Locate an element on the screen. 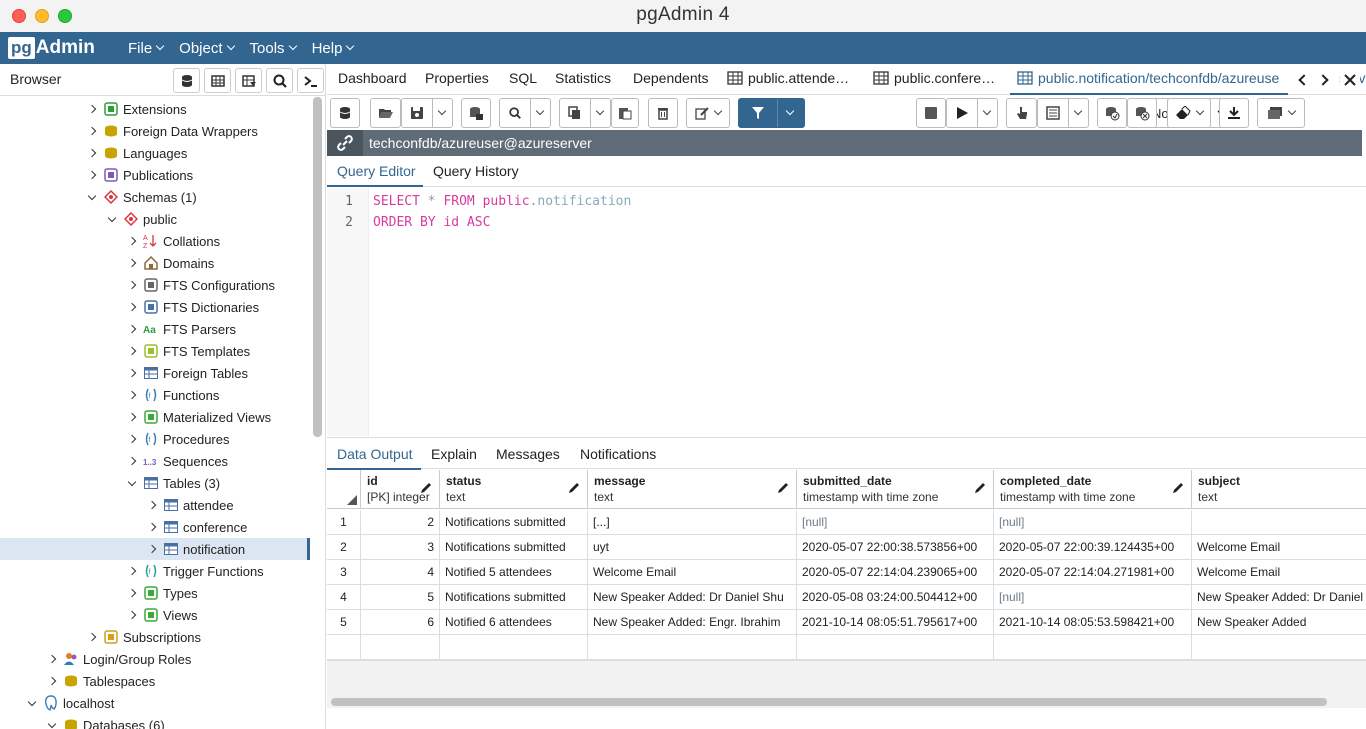 The image size is (1366, 729). psql-tool-button is located at coordinates (310, 80).